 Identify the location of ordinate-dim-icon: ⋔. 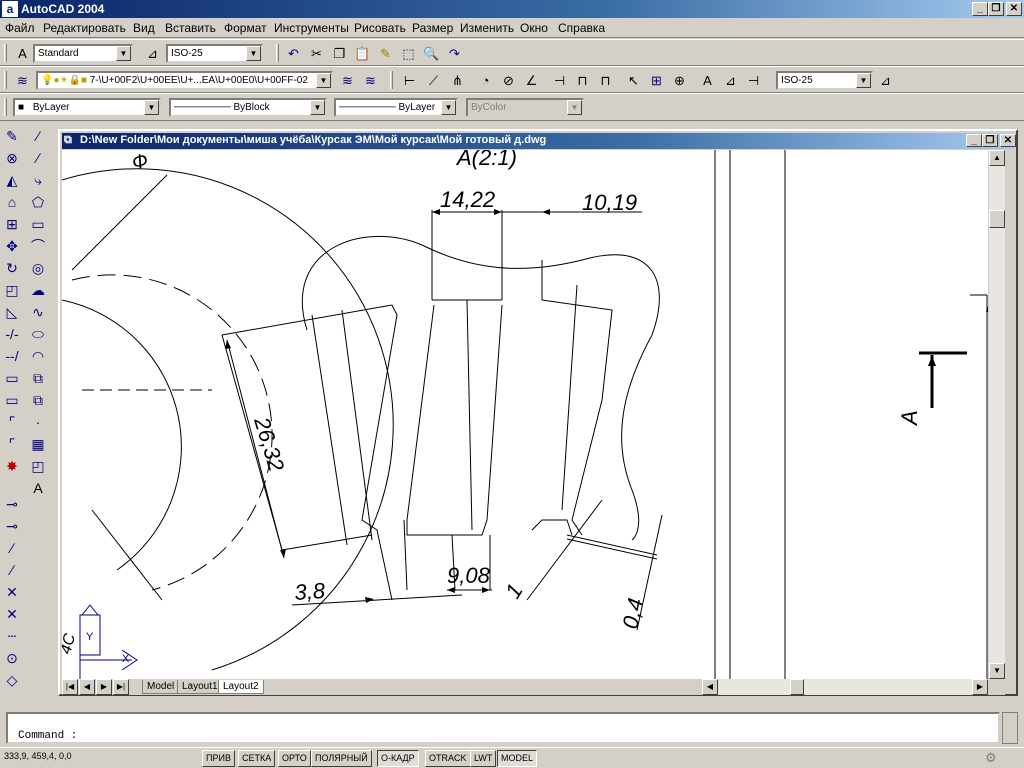
(457, 80).